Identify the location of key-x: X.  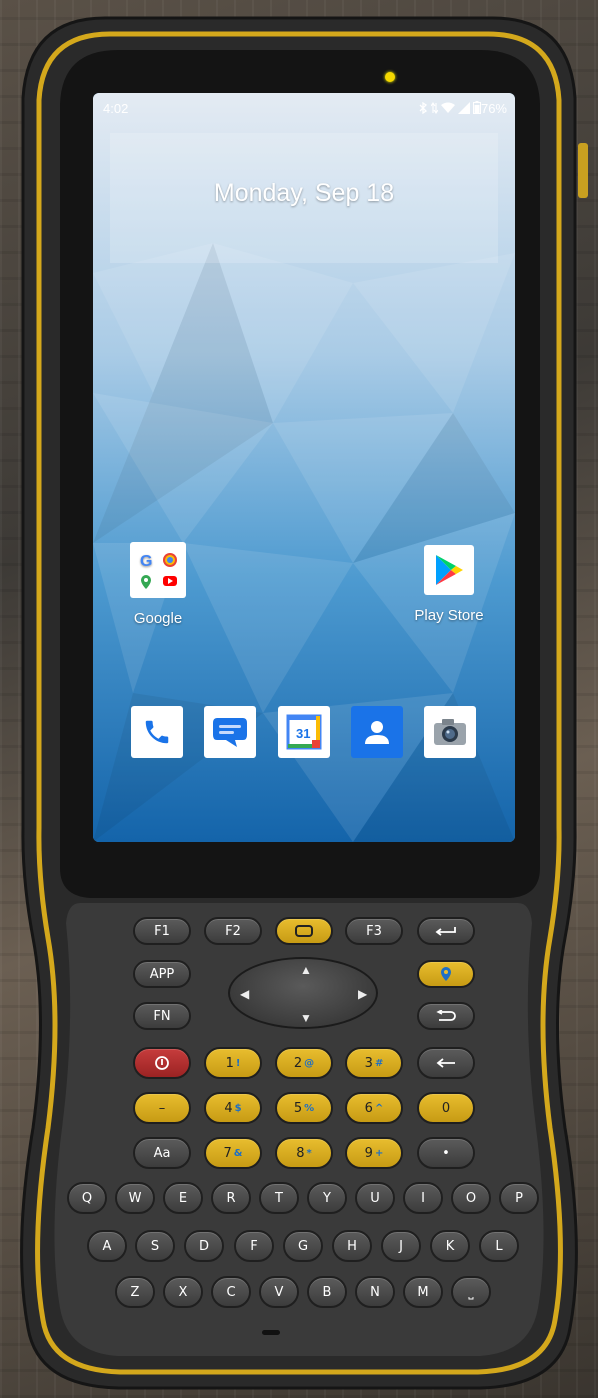
(183, 1292).